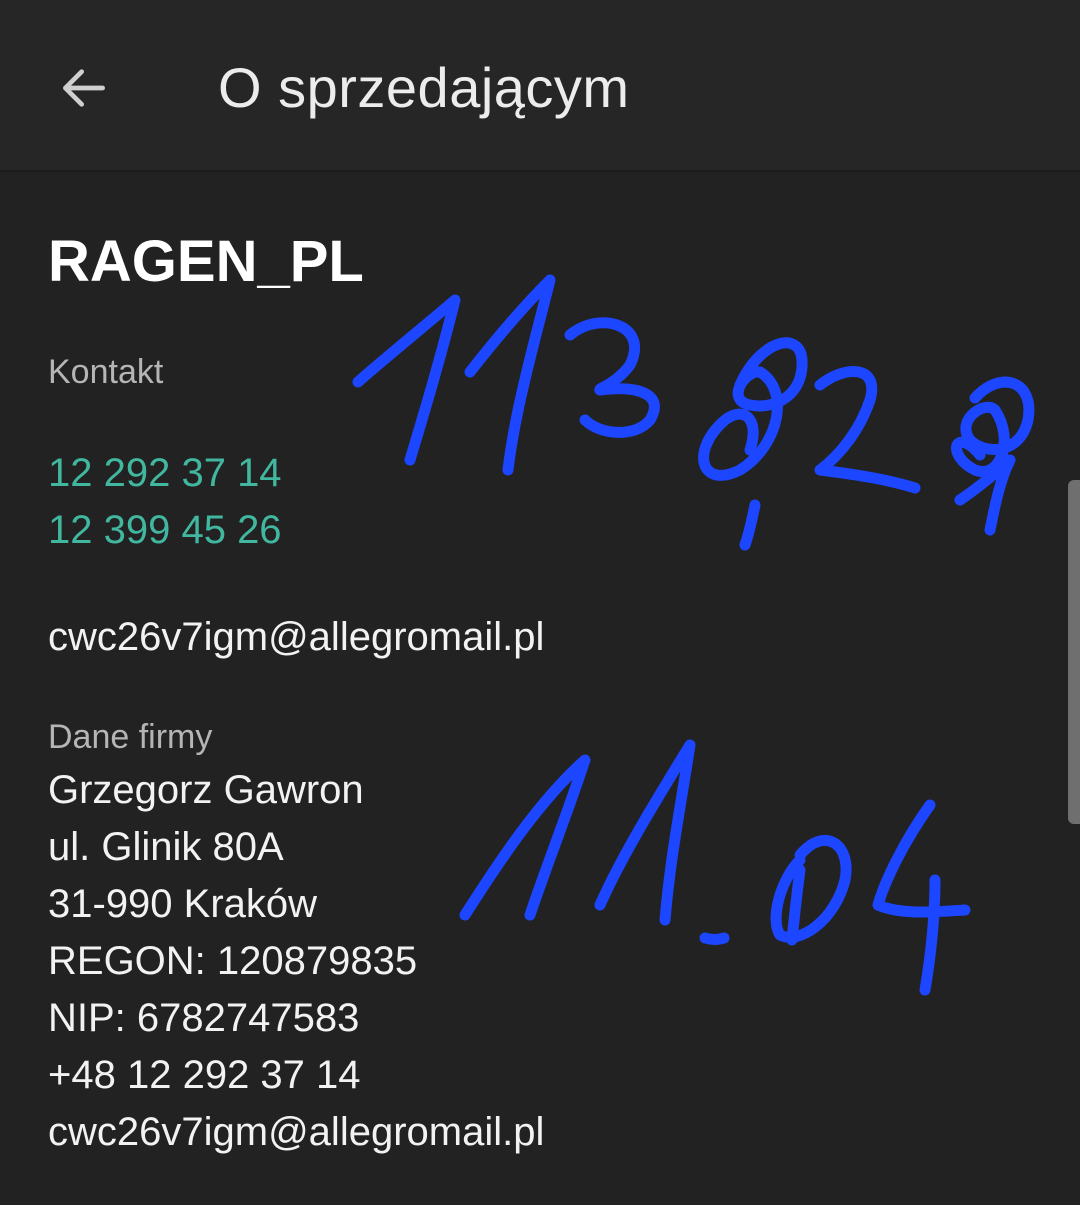  I want to click on phone-link-1: 12 292 37 14, so click(165, 473).